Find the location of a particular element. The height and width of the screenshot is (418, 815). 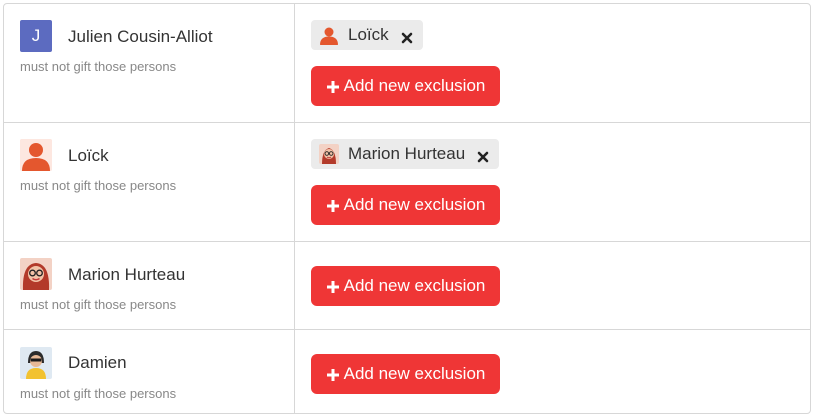

participant-cell: Loïck must not gift those persons is located at coordinates (149, 182).